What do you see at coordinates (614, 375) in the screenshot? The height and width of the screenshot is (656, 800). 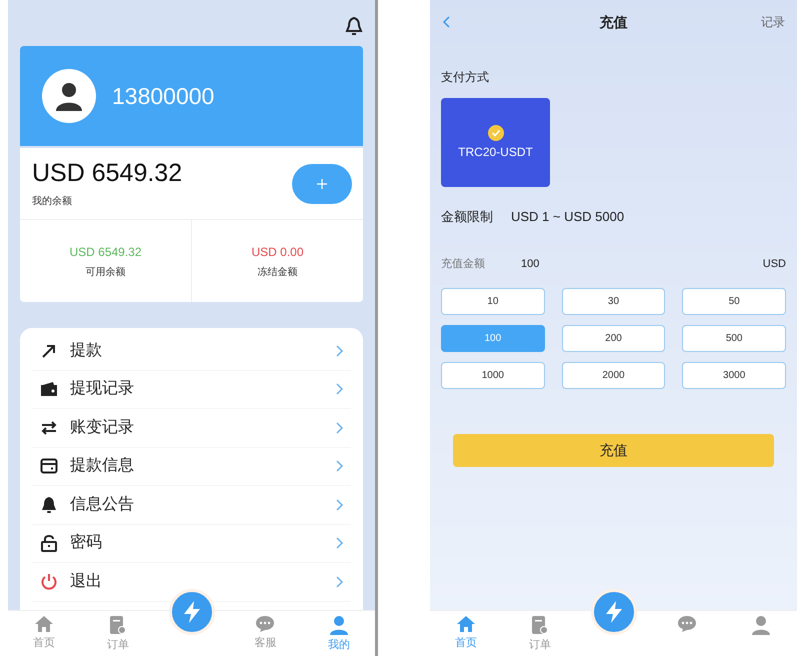 I see `amount-option: 2000` at bounding box center [614, 375].